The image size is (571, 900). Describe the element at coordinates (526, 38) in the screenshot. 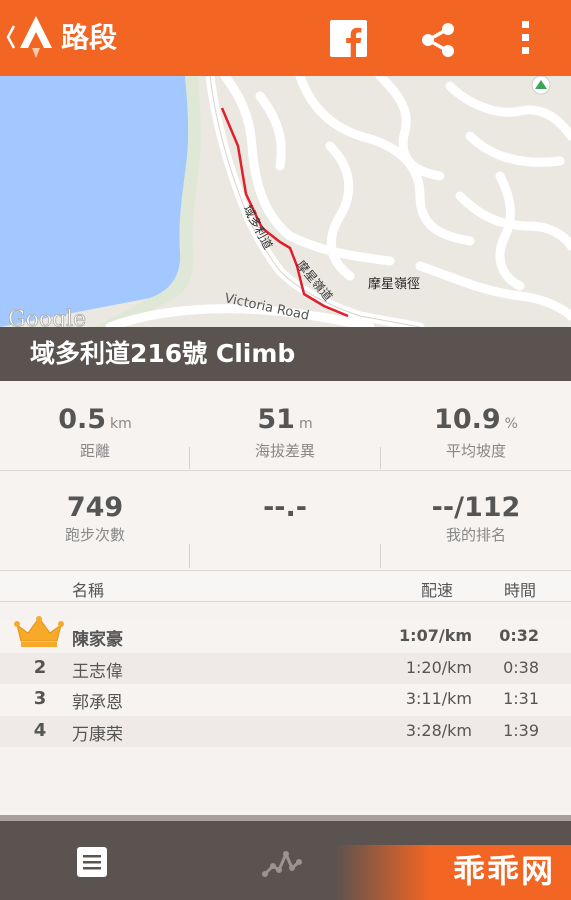

I see `more-vert-icon` at that location.